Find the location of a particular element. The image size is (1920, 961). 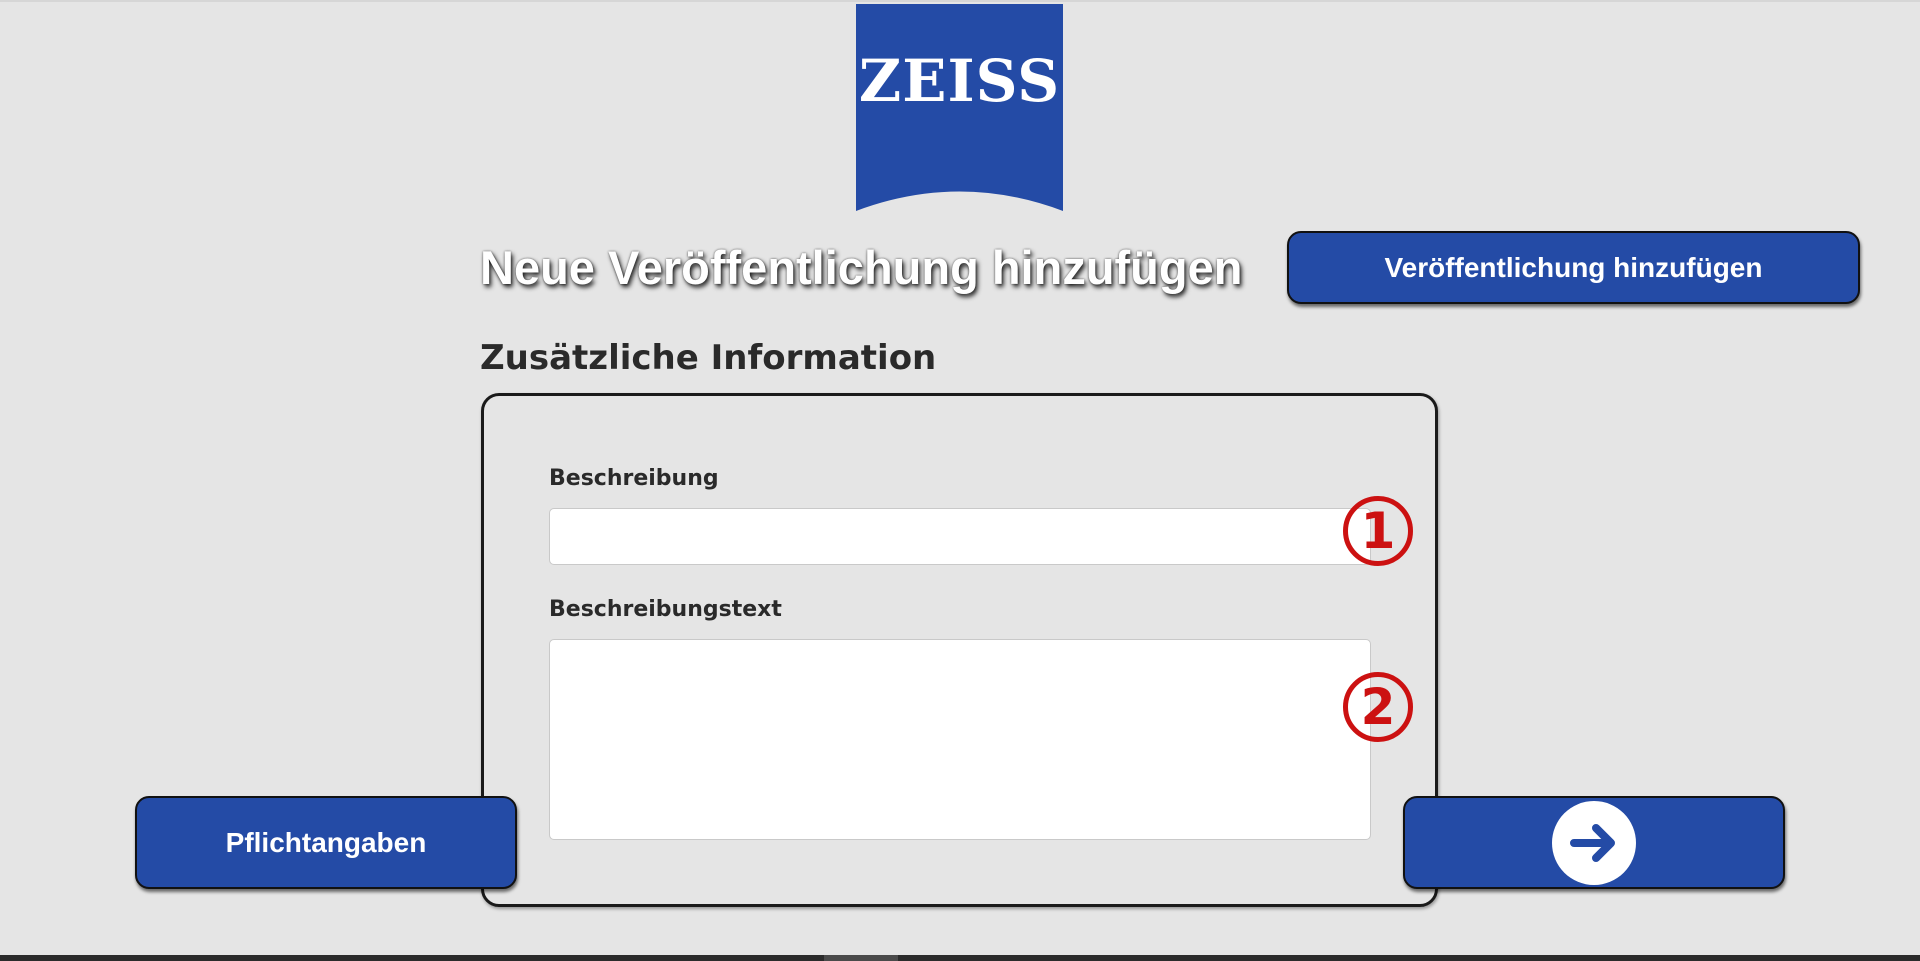

annotation-marker-1: 1 is located at coordinates (1378, 531).